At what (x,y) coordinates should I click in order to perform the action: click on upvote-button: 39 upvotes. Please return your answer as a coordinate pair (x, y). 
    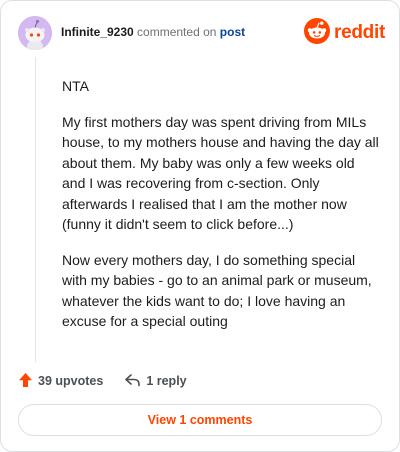
    Looking at the image, I should click on (60, 381).